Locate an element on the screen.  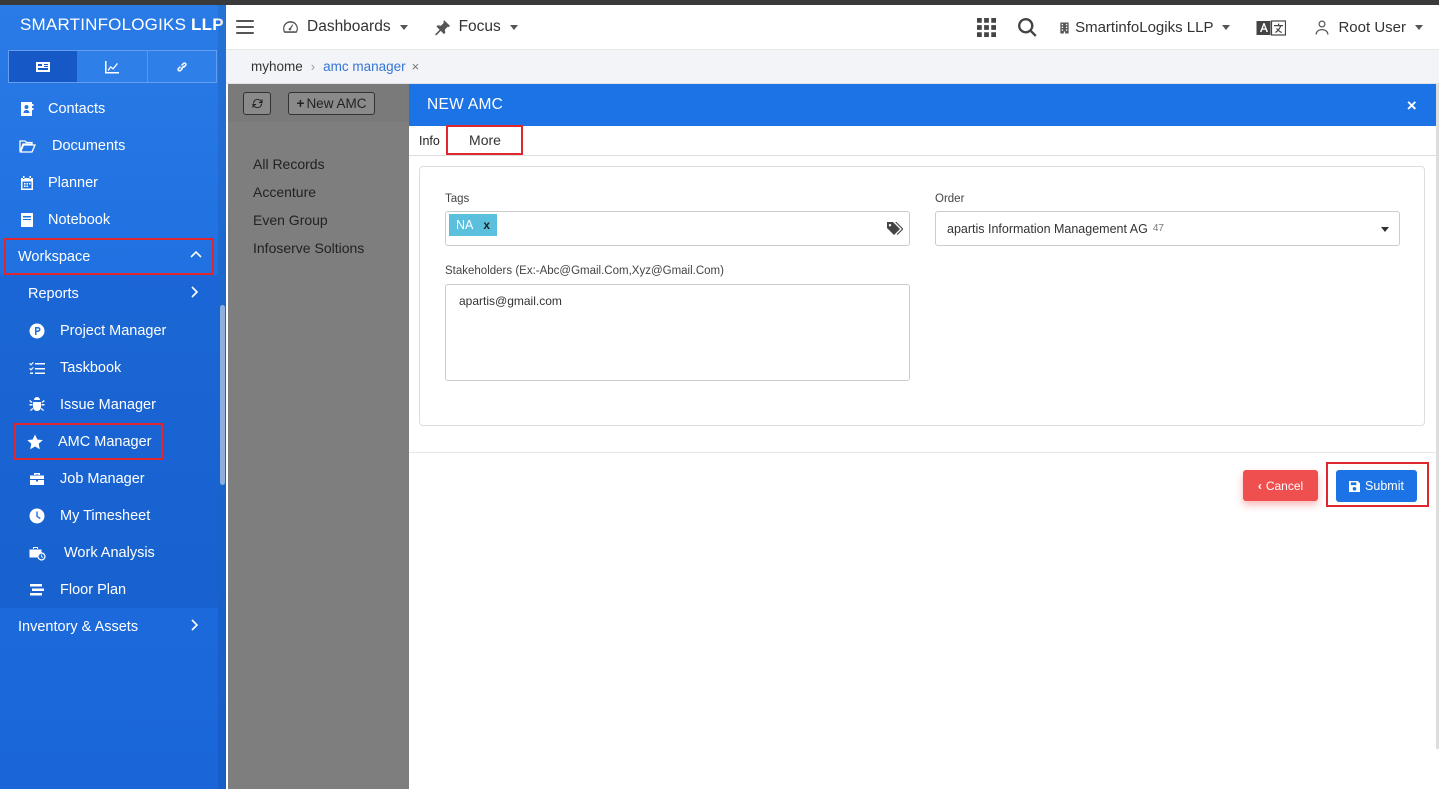
address-book-icon is located at coordinates (27, 109).